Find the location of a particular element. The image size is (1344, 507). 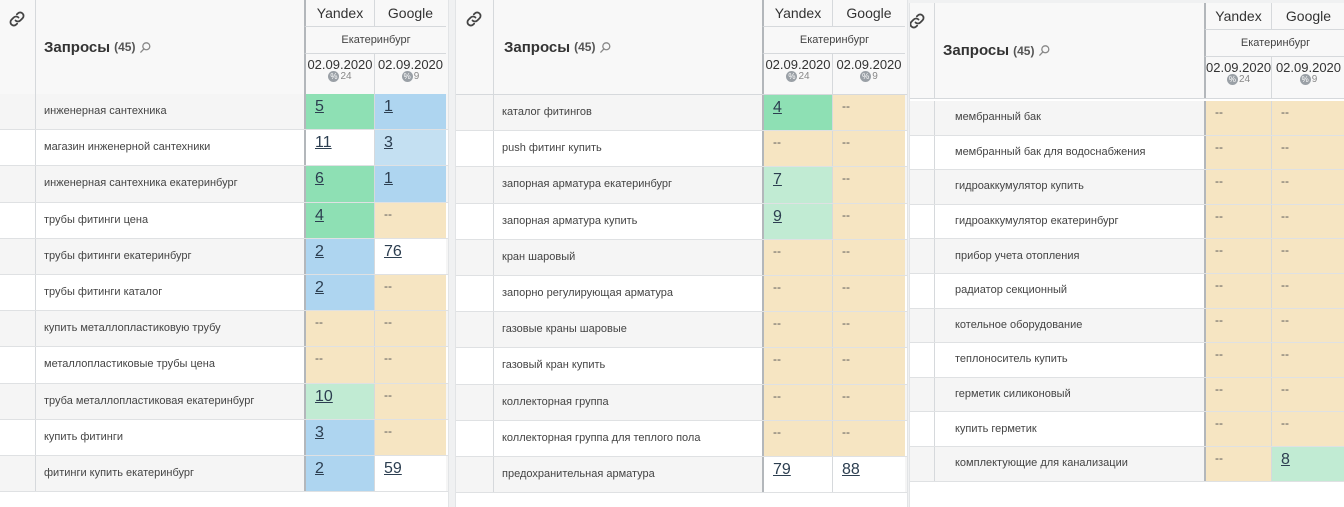

query-text: запорная арматура купить is located at coordinates (624, 221).